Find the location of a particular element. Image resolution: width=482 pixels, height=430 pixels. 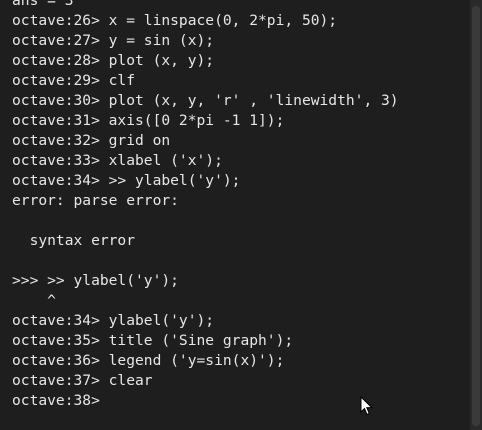

error-line: >>> >> ylabel('y'); is located at coordinates (95, 280).